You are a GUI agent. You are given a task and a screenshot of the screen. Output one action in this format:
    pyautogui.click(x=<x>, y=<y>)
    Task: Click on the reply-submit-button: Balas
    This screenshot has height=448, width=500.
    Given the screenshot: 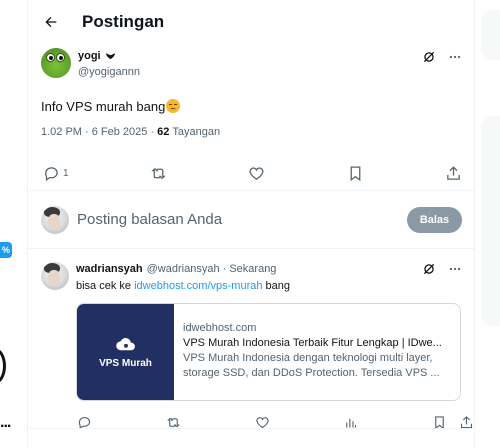 What is the action you would take?
    pyautogui.click(x=434, y=219)
    